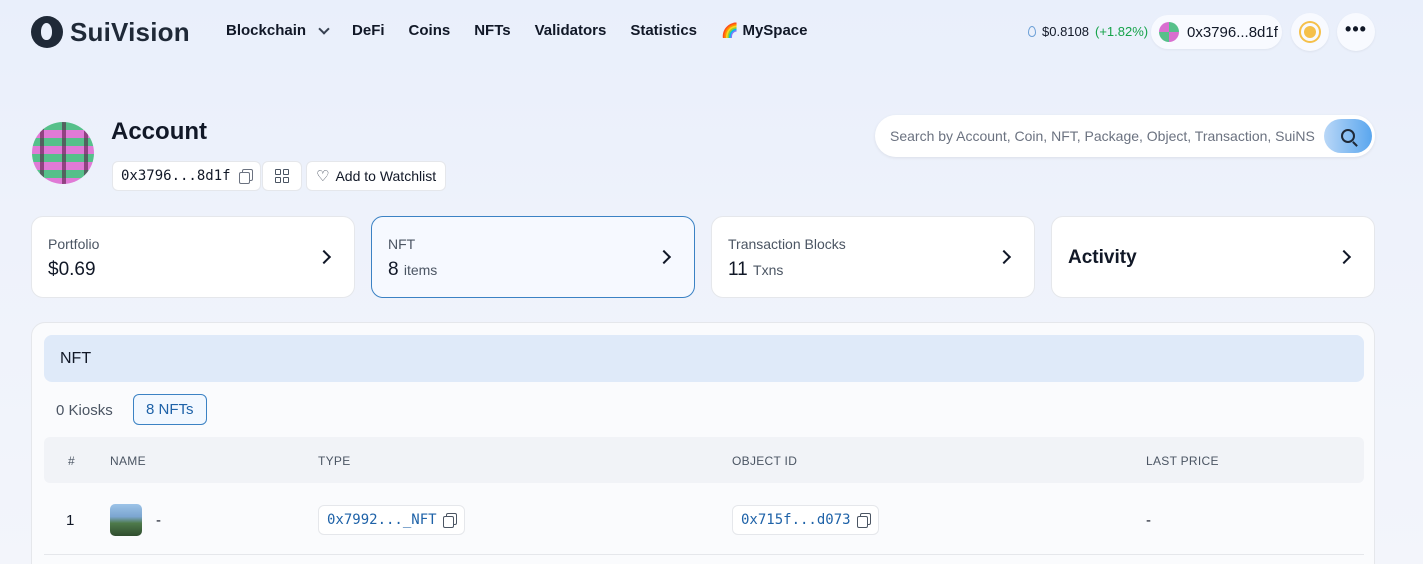 The height and width of the screenshot is (564, 1423). I want to click on account-address-box: 0x3796...8d1f, so click(186, 176).